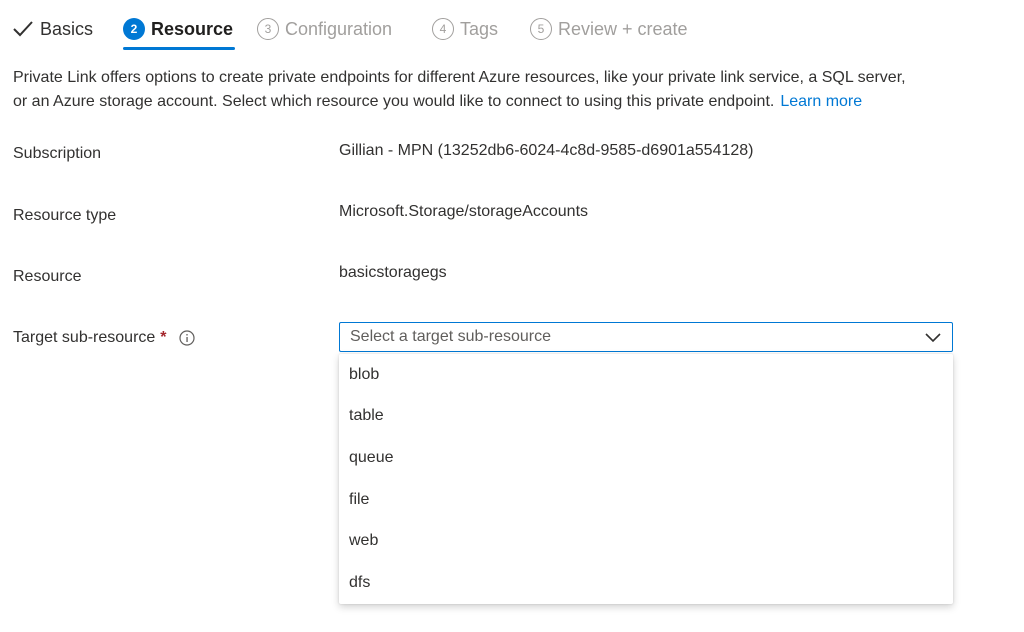  I want to click on tab-configuration: 3 Configuration, so click(324, 32).